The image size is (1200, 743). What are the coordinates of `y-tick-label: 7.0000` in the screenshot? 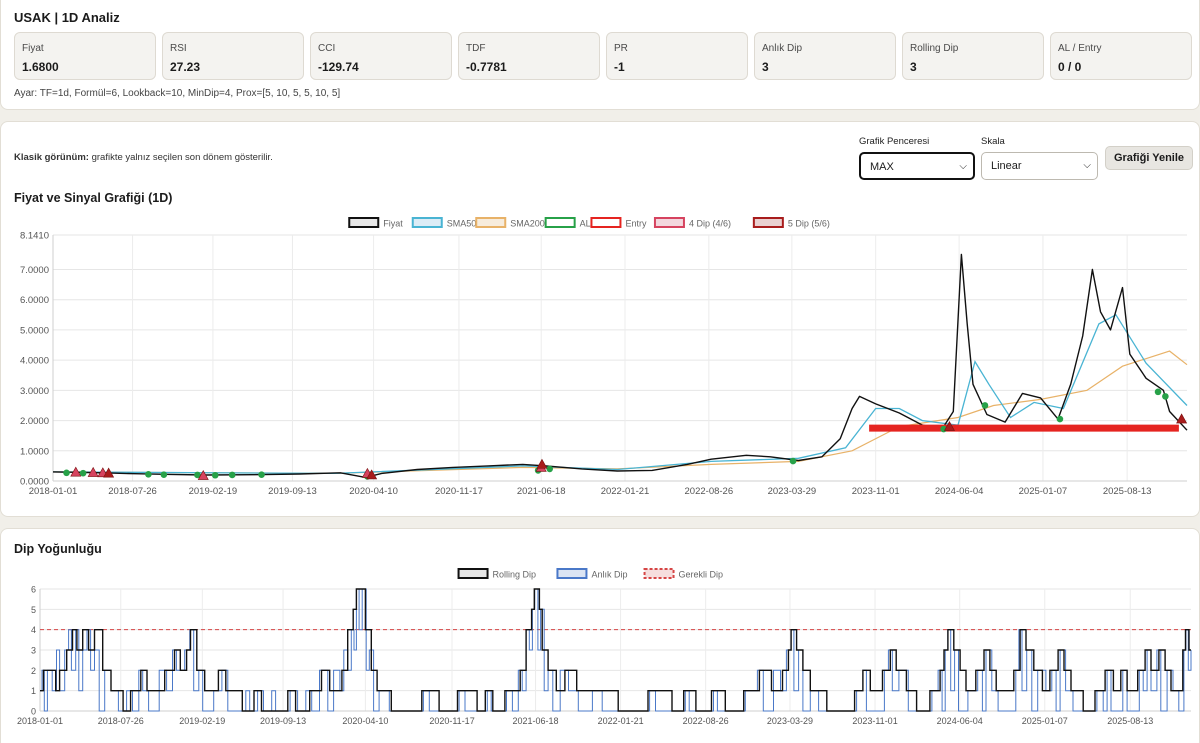 It's located at (34, 270).